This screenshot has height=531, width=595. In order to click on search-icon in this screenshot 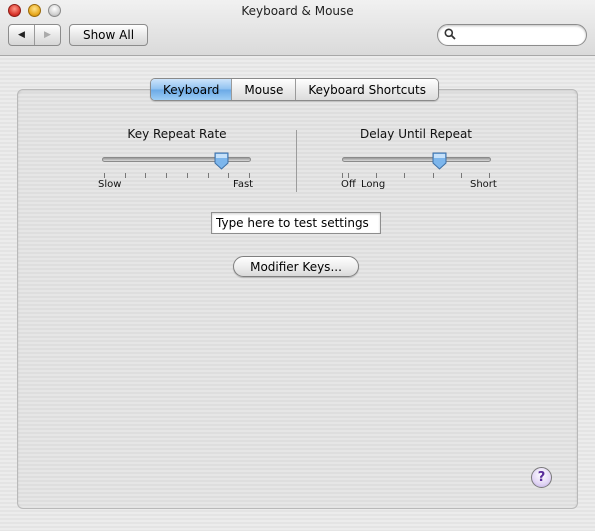, I will do `click(450, 35)`.